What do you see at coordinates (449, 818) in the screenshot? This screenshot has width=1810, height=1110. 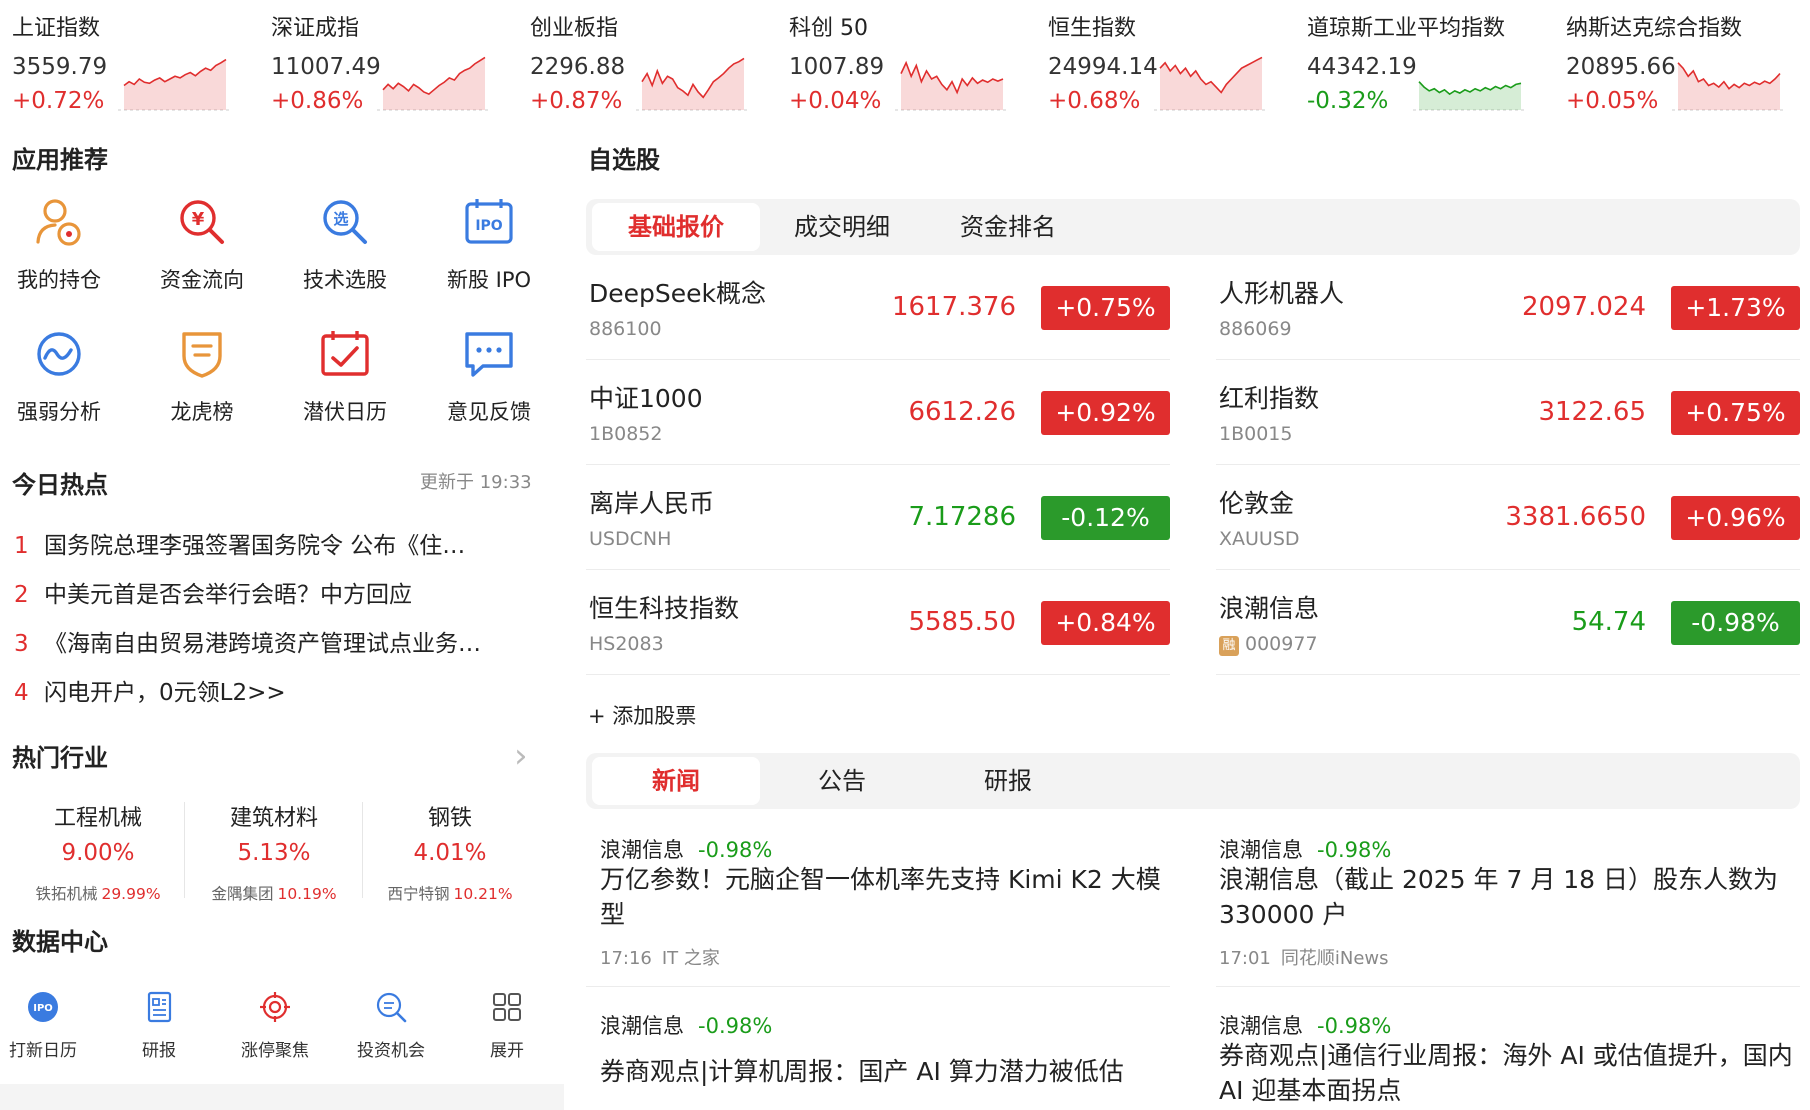 I see `industry-name: 钢铁` at bounding box center [449, 818].